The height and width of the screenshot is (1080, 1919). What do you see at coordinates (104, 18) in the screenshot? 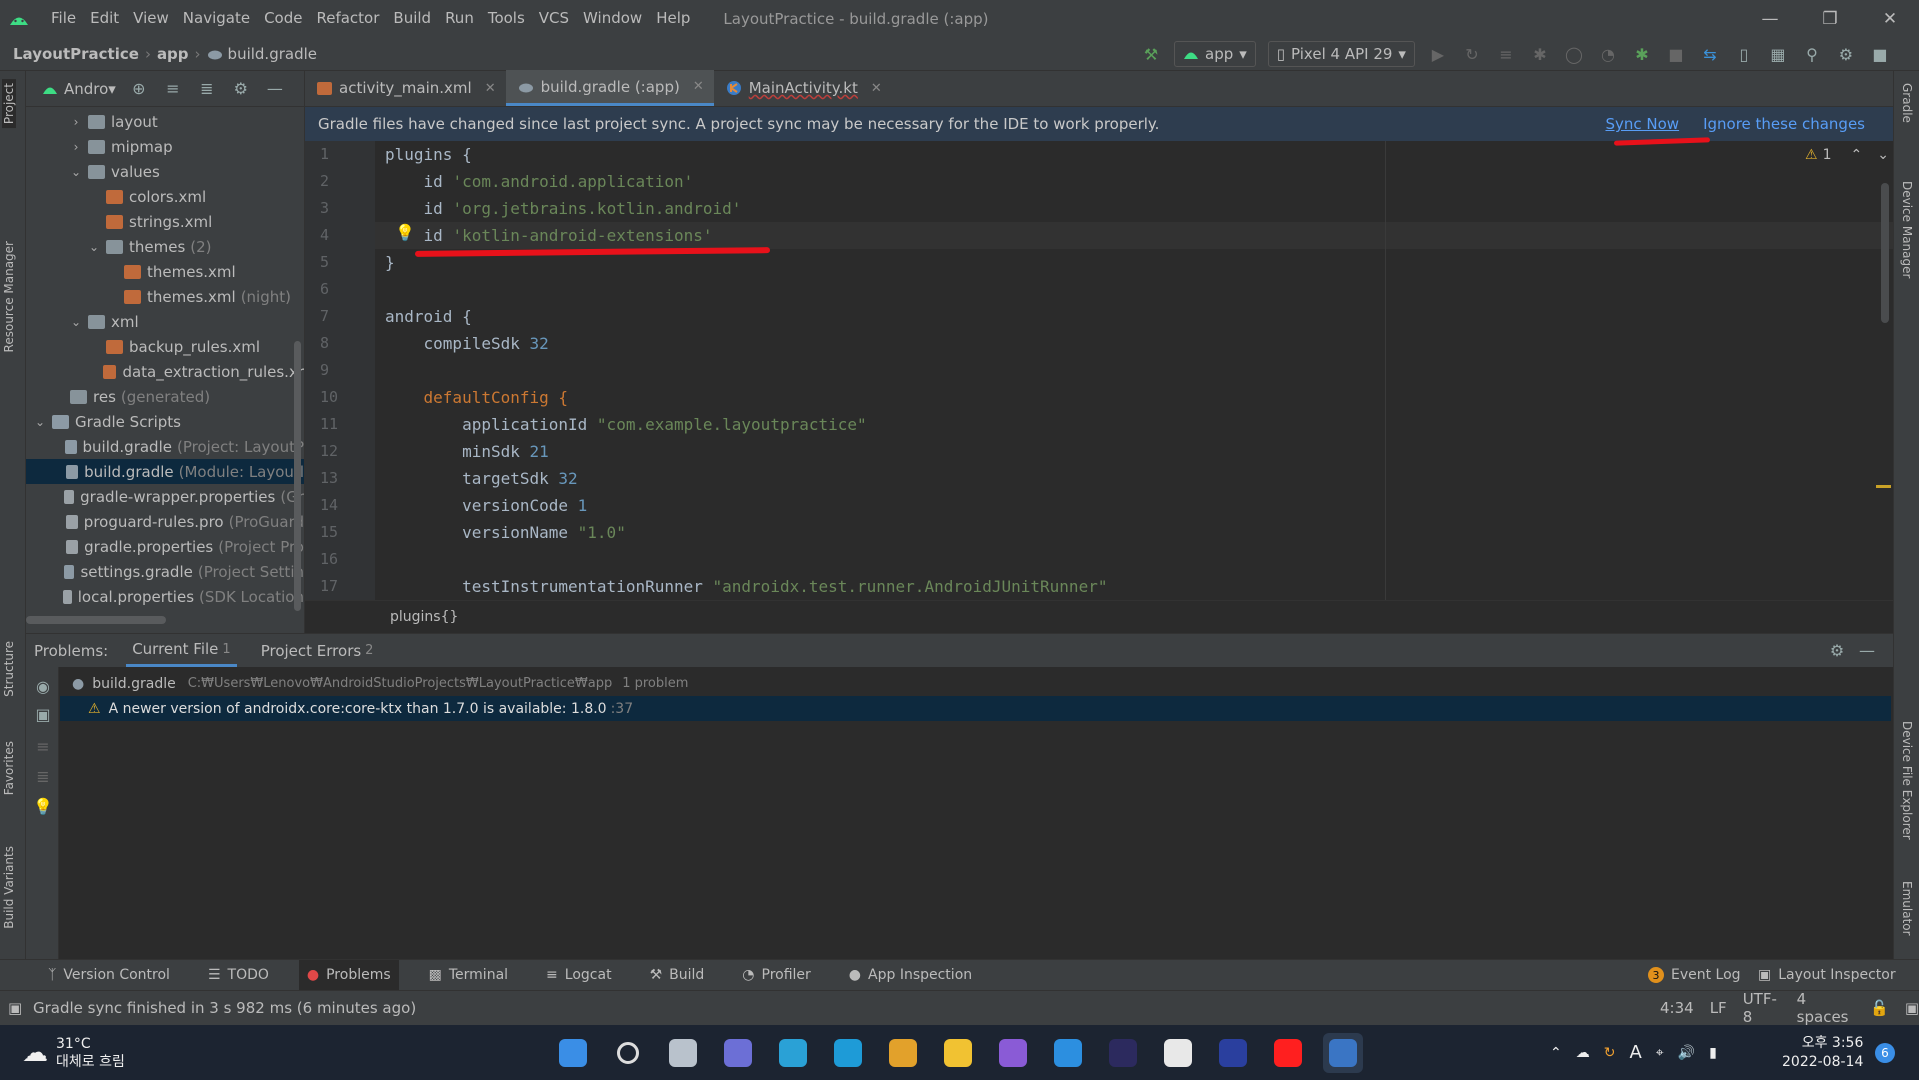
I see `menu-edit: Edit` at bounding box center [104, 18].